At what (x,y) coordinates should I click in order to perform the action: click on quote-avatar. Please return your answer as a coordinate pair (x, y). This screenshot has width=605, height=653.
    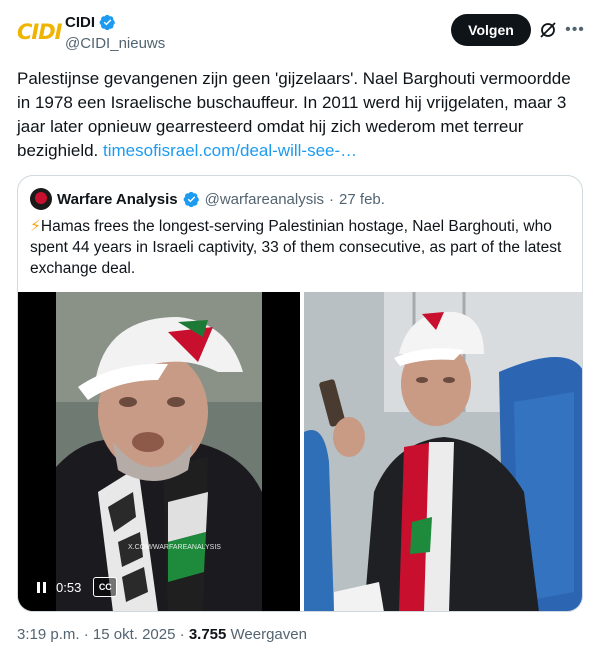
    Looking at the image, I should click on (41, 199).